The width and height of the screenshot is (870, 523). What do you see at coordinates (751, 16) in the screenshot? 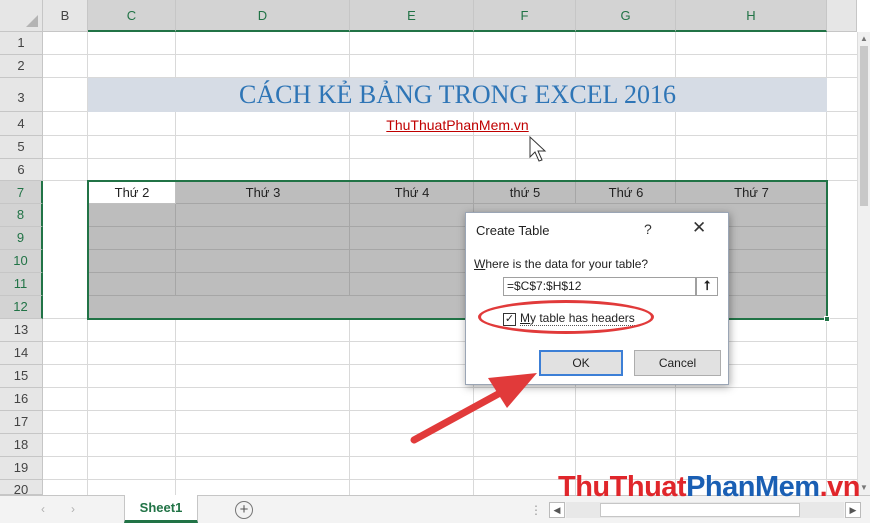
I see `column-header-h: H` at bounding box center [751, 16].